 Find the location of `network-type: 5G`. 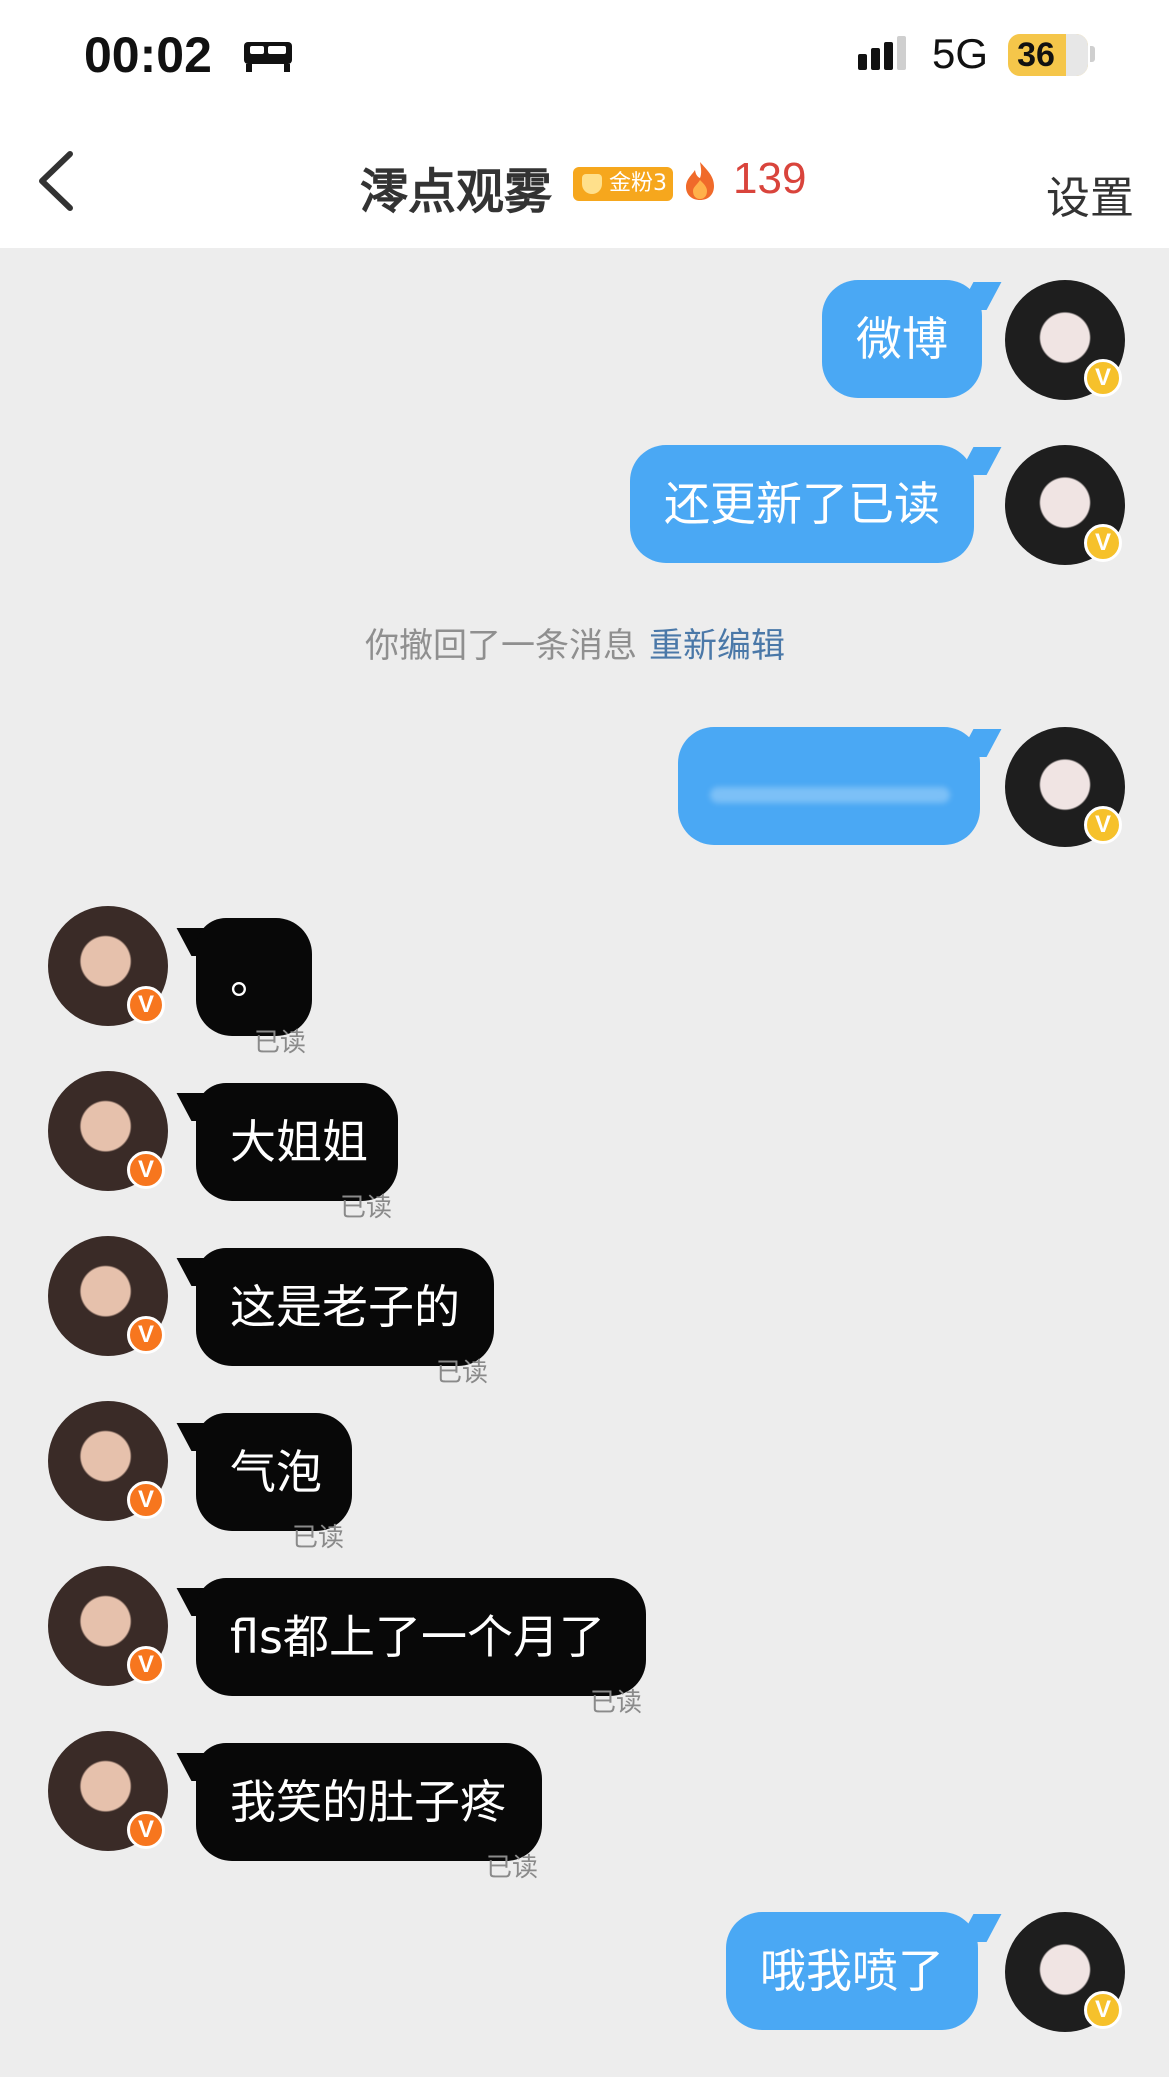

network-type: 5G is located at coordinates (960, 53).